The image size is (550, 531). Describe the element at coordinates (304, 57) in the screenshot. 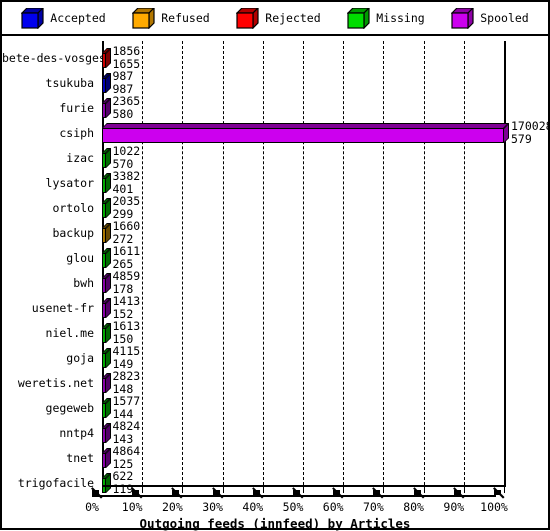

I see `bar-row: 1856 1655` at that location.